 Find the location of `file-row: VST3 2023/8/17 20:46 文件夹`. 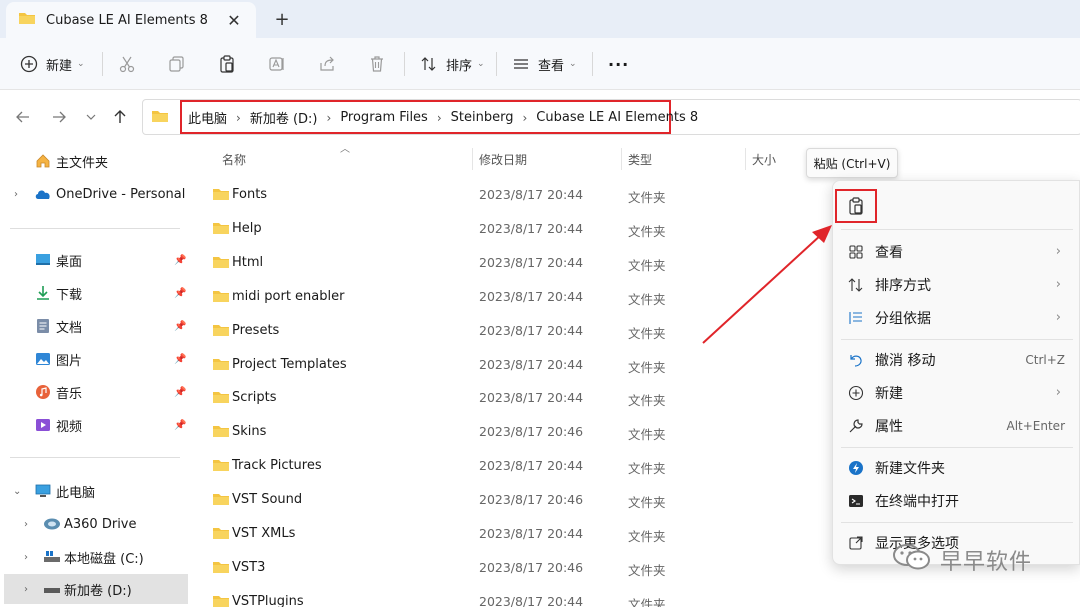

file-row: VST3 2023/8/17 20:46 文件夹 is located at coordinates (510, 568).